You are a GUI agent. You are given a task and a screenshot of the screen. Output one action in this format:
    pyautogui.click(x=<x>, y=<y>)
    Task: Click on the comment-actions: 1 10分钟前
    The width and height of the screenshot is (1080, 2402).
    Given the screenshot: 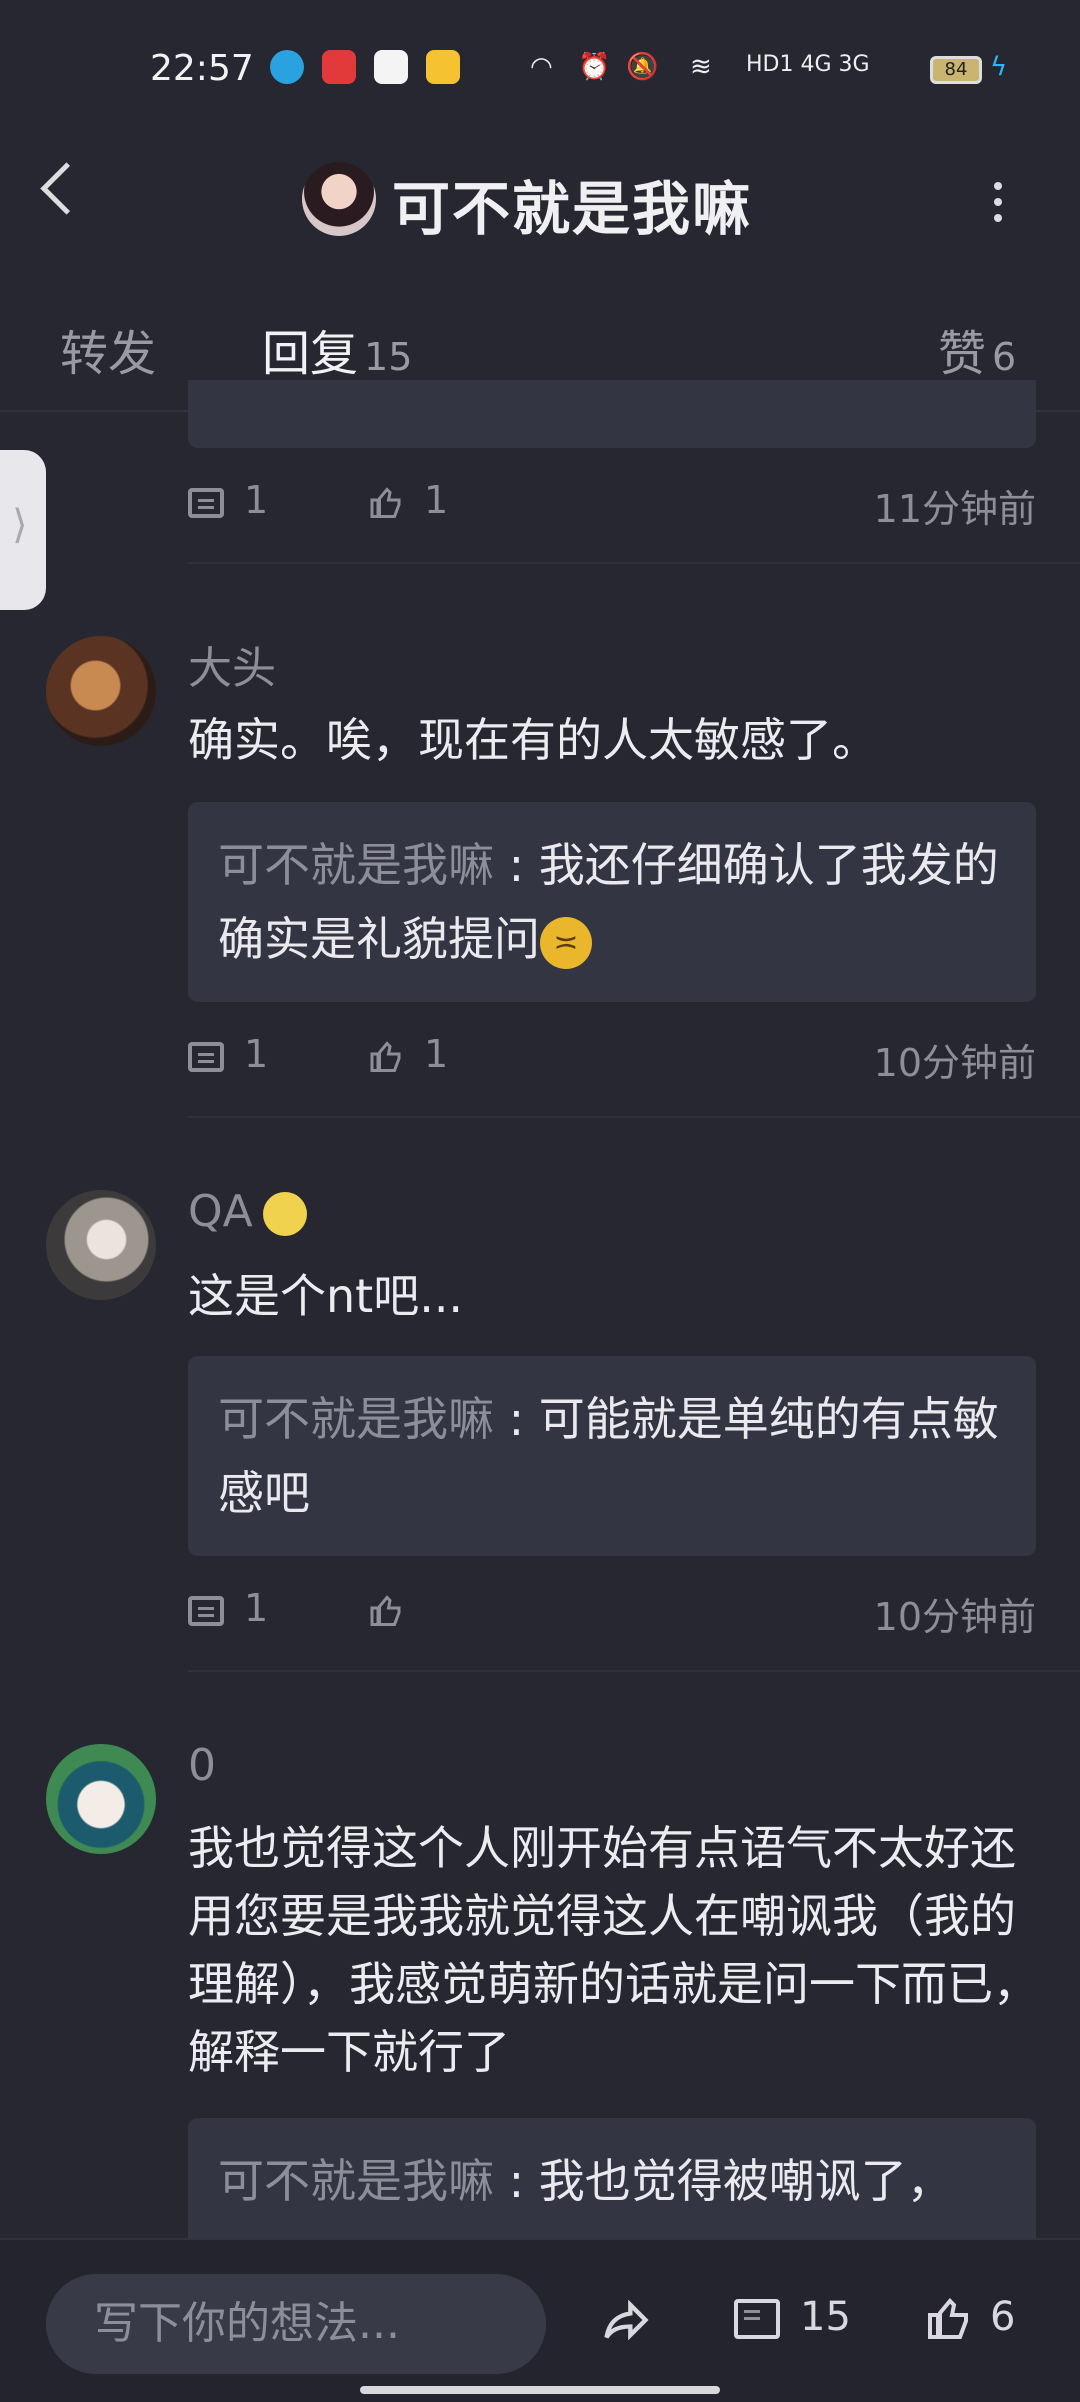 What is the action you would take?
    pyautogui.click(x=612, y=1616)
    